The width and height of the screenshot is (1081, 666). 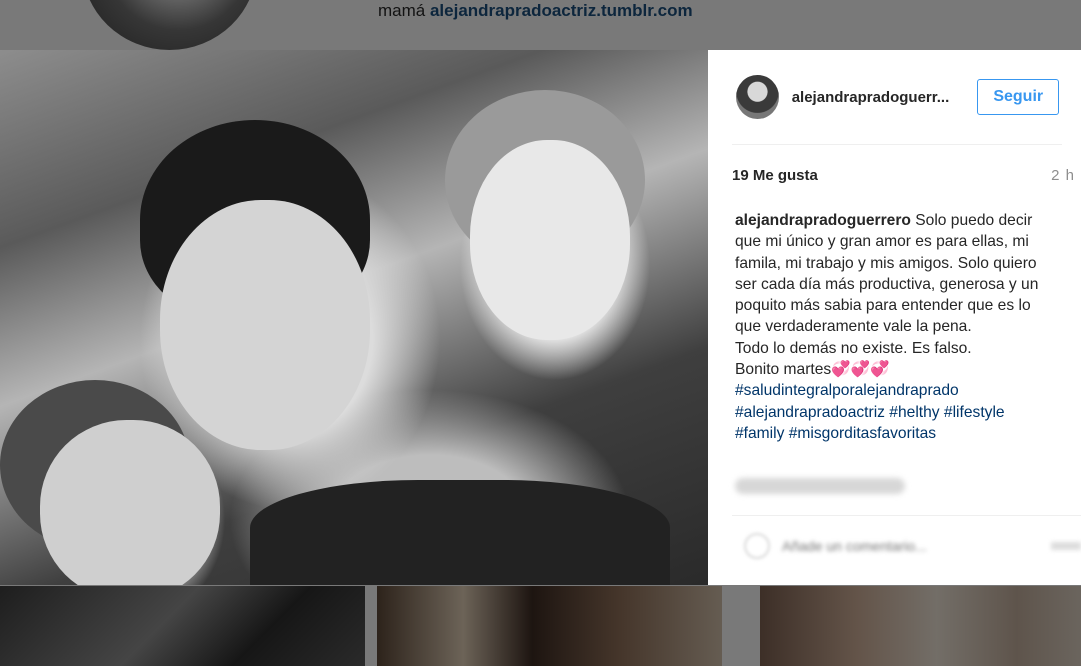 I want to click on add-comment-input, so click(x=897, y=546).